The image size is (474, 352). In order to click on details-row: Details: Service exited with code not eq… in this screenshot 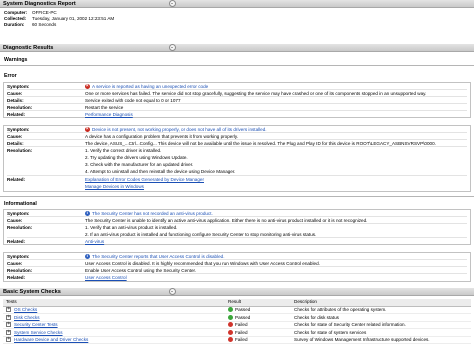, I will do `click(237, 101)`.